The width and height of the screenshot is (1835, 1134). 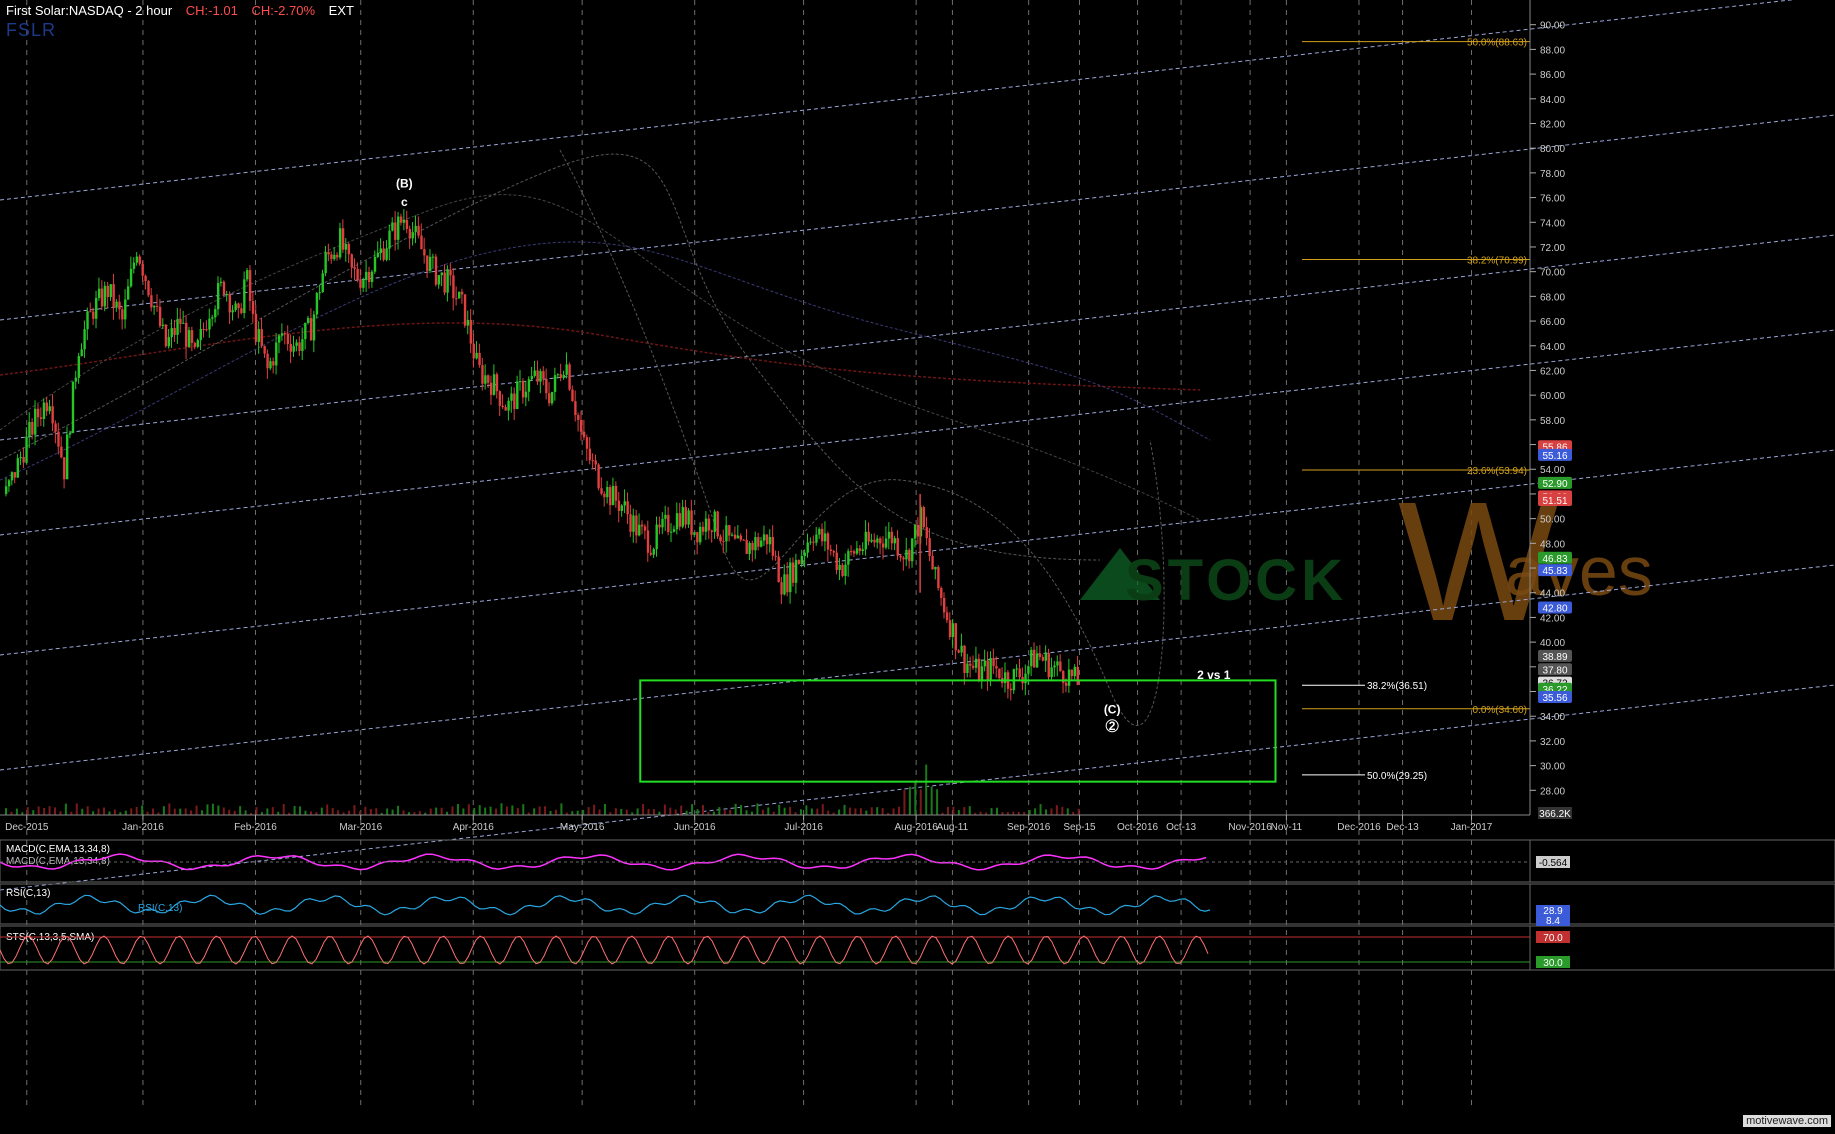 I want to click on time-label: Jan-2016, so click(x=143, y=827).